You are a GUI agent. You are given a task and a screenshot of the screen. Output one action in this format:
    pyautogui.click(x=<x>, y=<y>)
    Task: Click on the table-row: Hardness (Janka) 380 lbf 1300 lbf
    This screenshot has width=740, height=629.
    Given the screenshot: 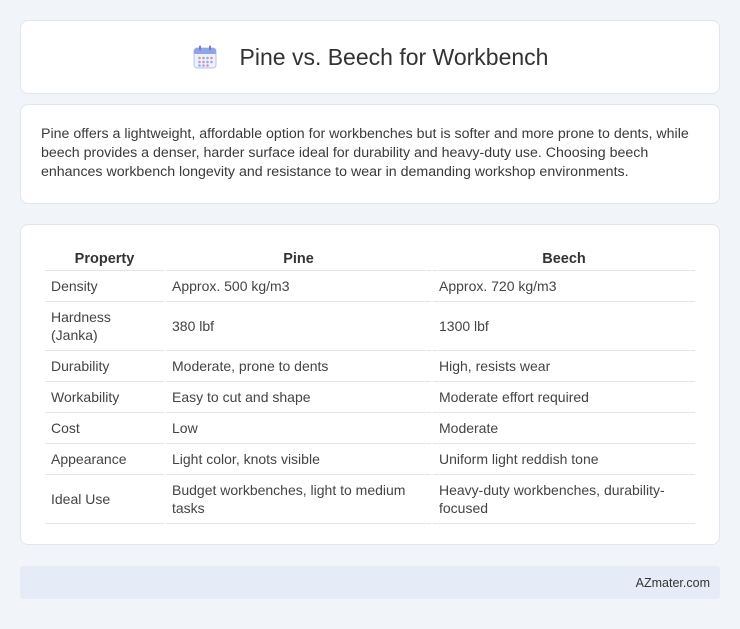 What is the action you would take?
    pyautogui.click(x=370, y=326)
    